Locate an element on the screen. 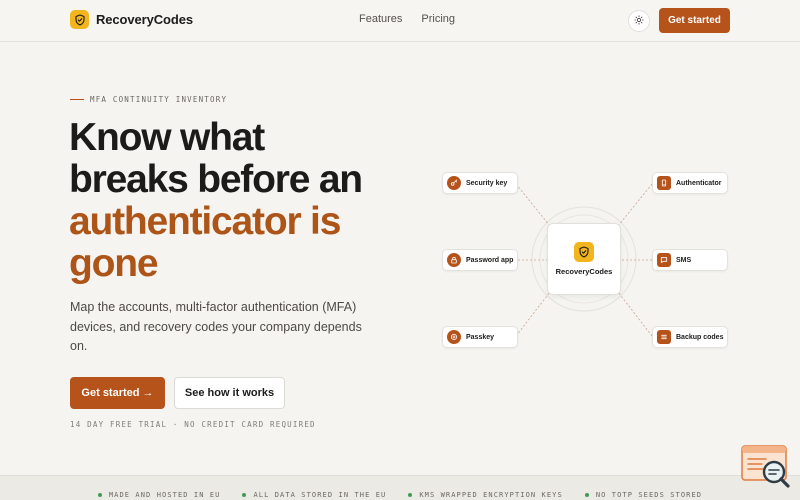  sun-icon is located at coordinates (639, 21).